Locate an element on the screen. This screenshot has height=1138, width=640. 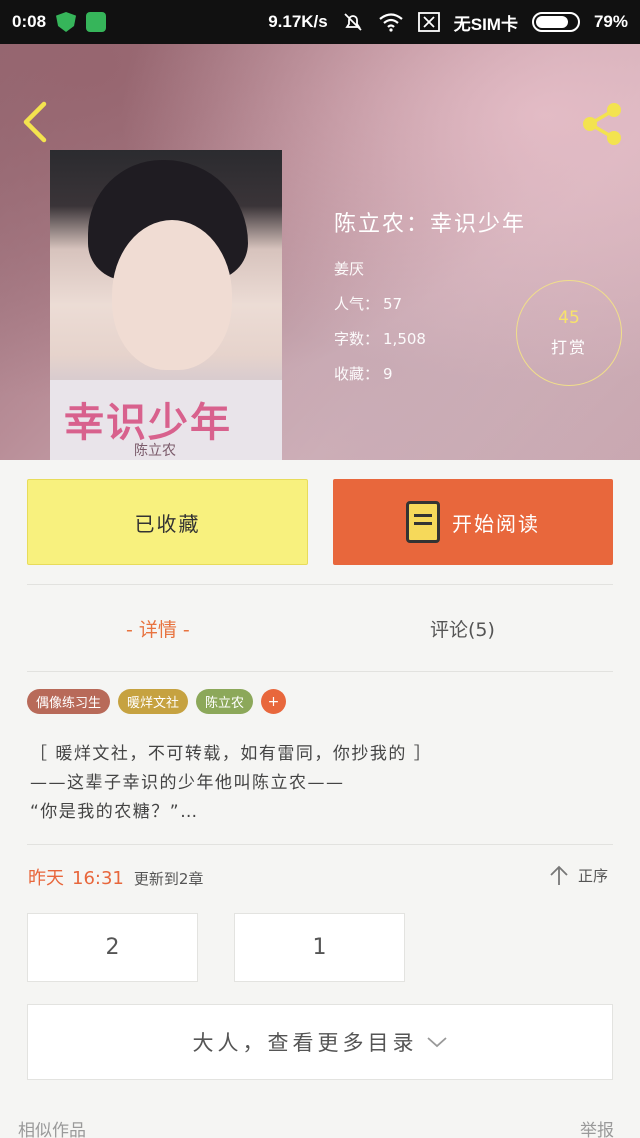
shield-icon is located at coordinates (66, 22).